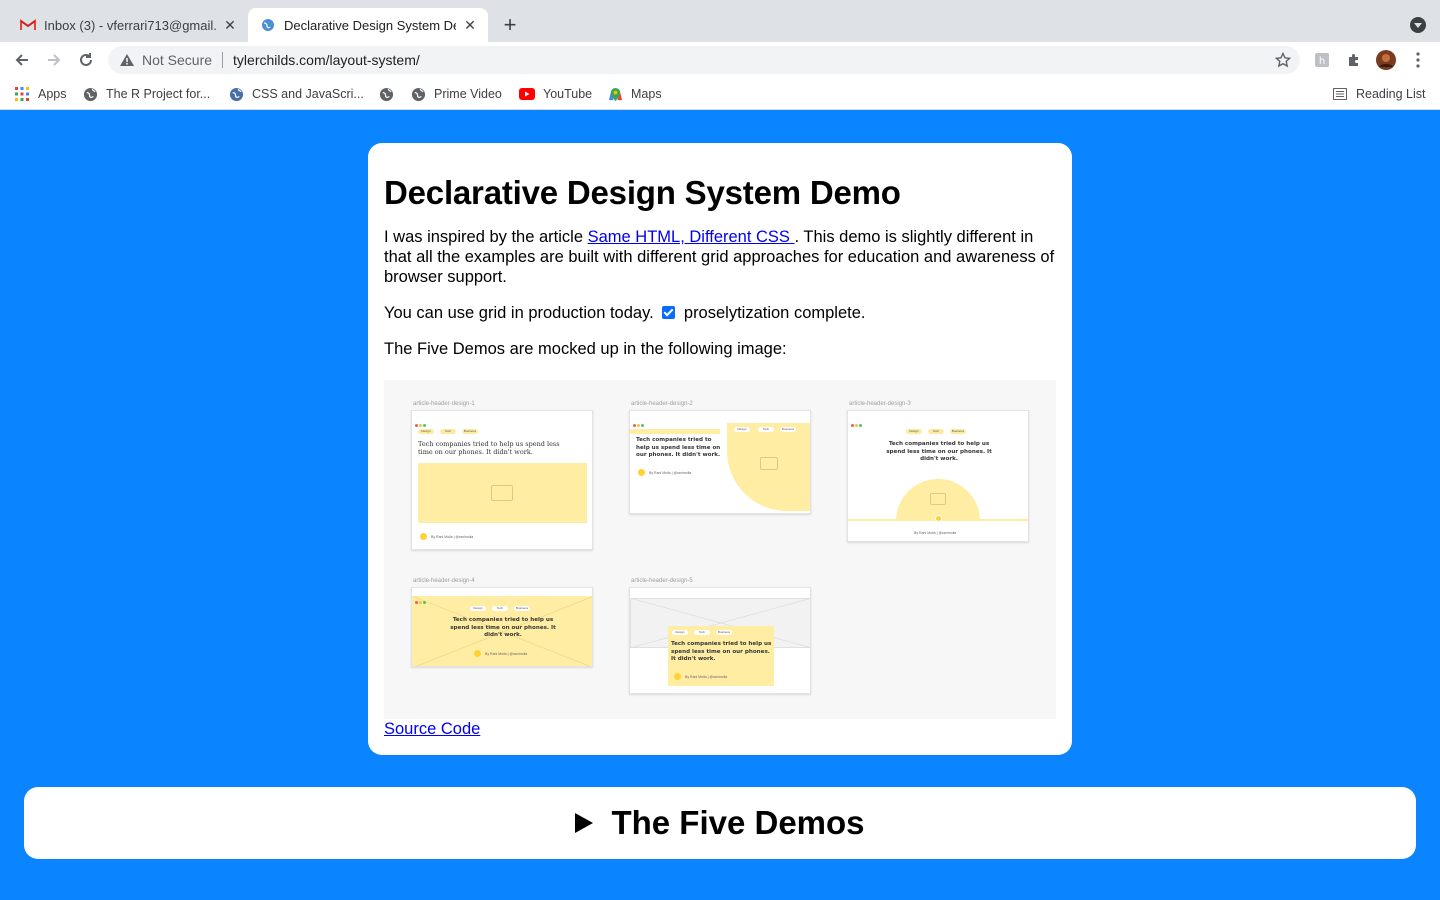 This screenshot has width=1440, height=900. I want to click on disclosure-triangle-icon, so click(584, 823).